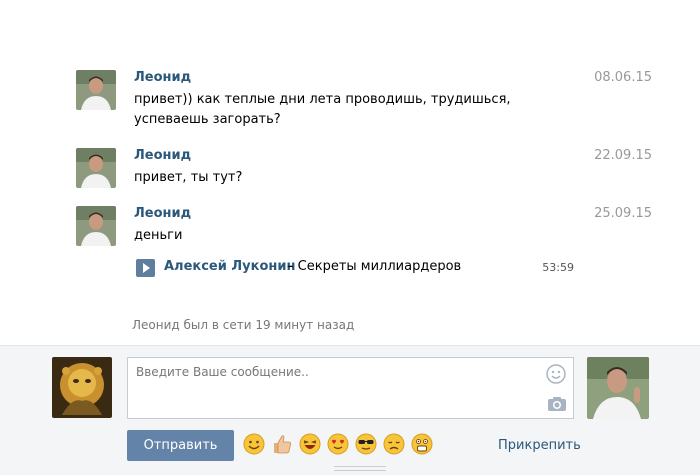 The image size is (700, 475). What do you see at coordinates (282, 444) in the screenshot?
I see `thumbs-up-emoji-icon` at bounding box center [282, 444].